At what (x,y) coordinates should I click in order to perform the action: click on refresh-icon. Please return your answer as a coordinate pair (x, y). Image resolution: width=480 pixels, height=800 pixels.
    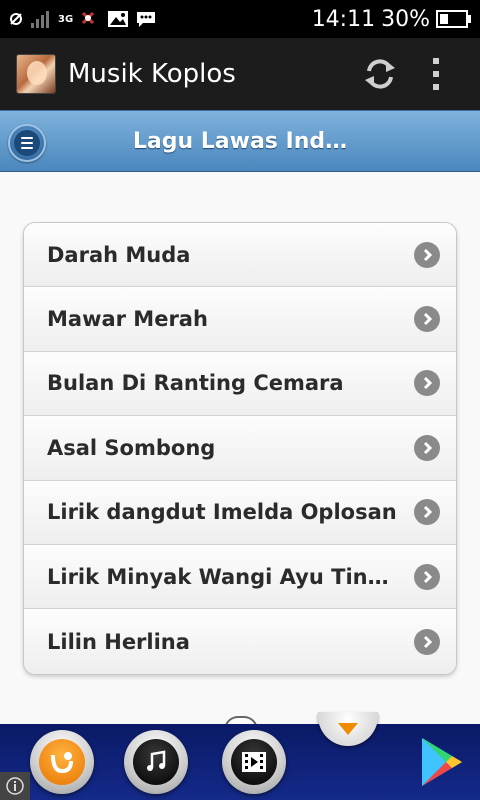
    Looking at the image, I should click on (380, 74).